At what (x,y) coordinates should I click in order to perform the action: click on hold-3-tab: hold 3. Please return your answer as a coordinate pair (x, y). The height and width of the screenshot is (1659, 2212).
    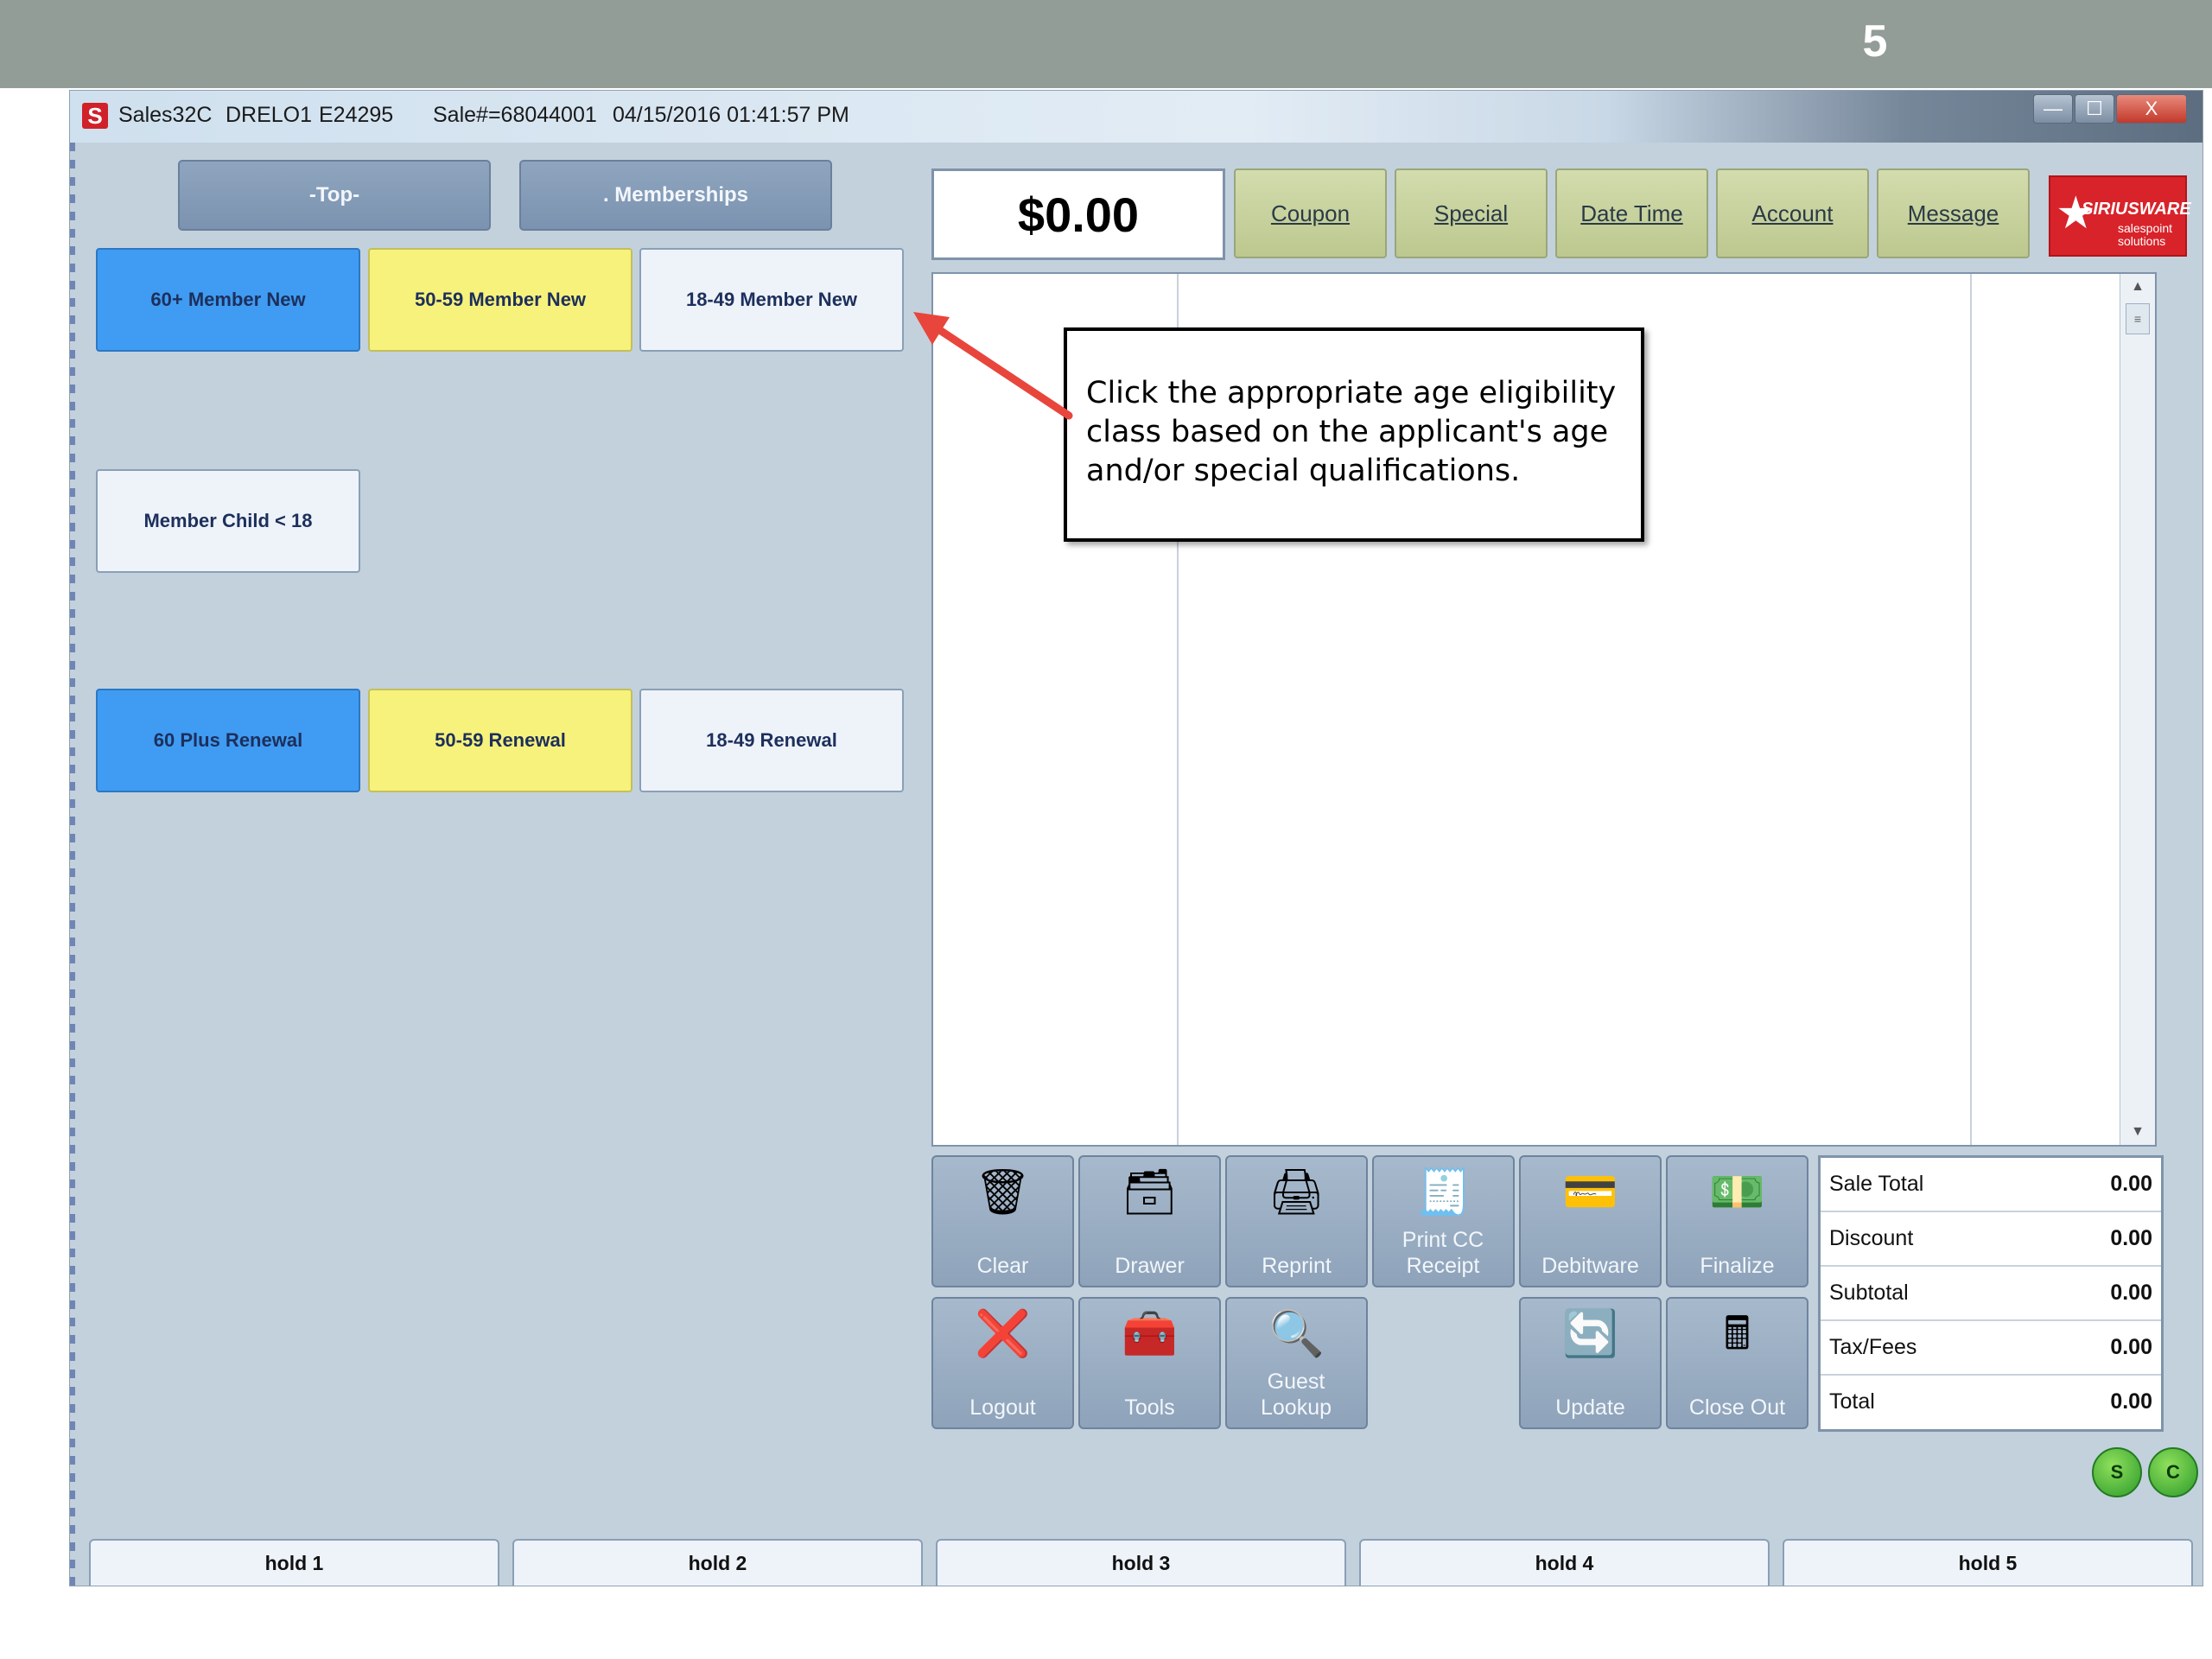
    Looking at the image, I should click on (1141, 1562).